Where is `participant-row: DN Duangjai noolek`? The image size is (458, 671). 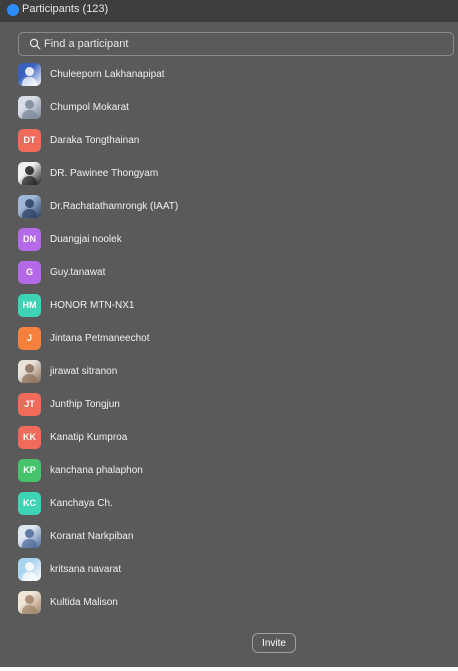 participant-row: DN Duangjai noolek is located at coordinates (229, 240).